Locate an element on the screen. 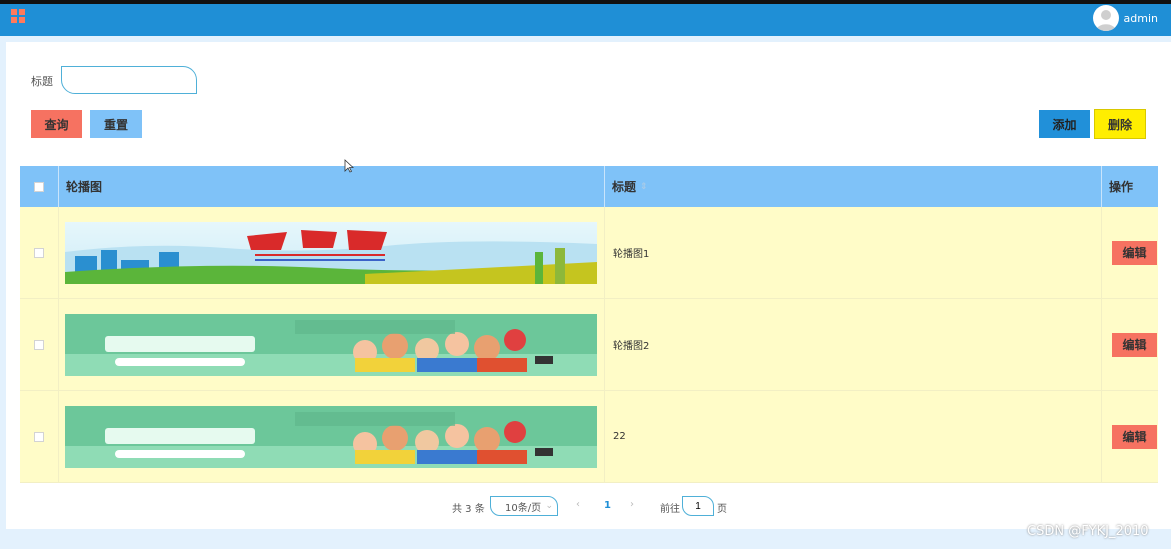 The width and height of the screenshot is (1171, 549). goto-page-input is located at coordinates (698, 506).